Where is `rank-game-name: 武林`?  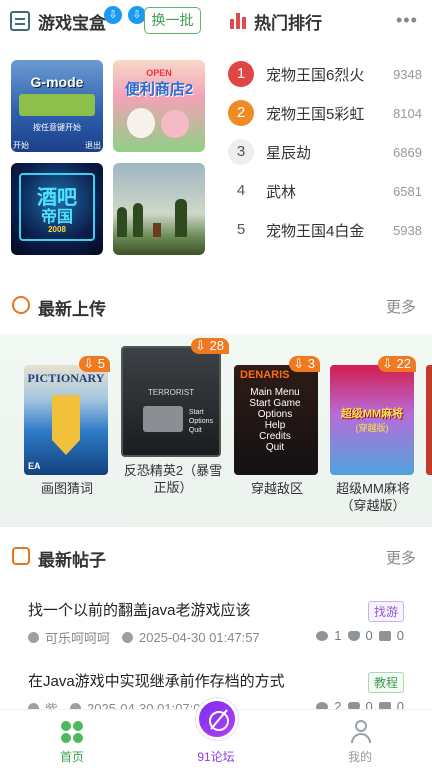
rank-game-name: 武林 is located at coordinates (281, 192).